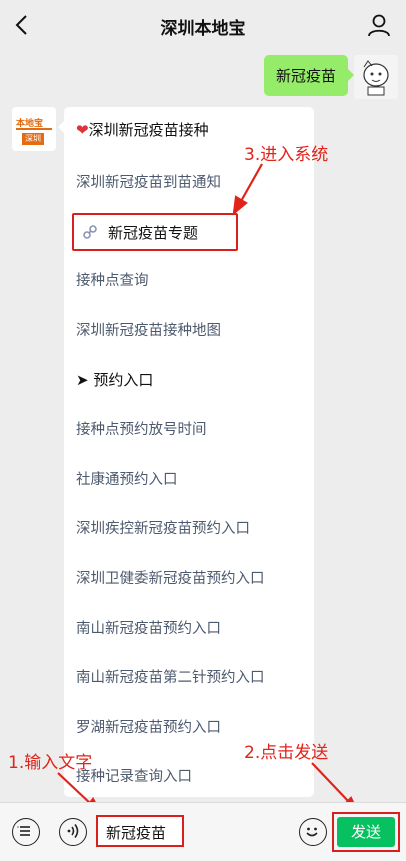 This screenshot has height=861, width=406. I want to click on navigation-bar: 深圳本地宝, so click(203, 25).